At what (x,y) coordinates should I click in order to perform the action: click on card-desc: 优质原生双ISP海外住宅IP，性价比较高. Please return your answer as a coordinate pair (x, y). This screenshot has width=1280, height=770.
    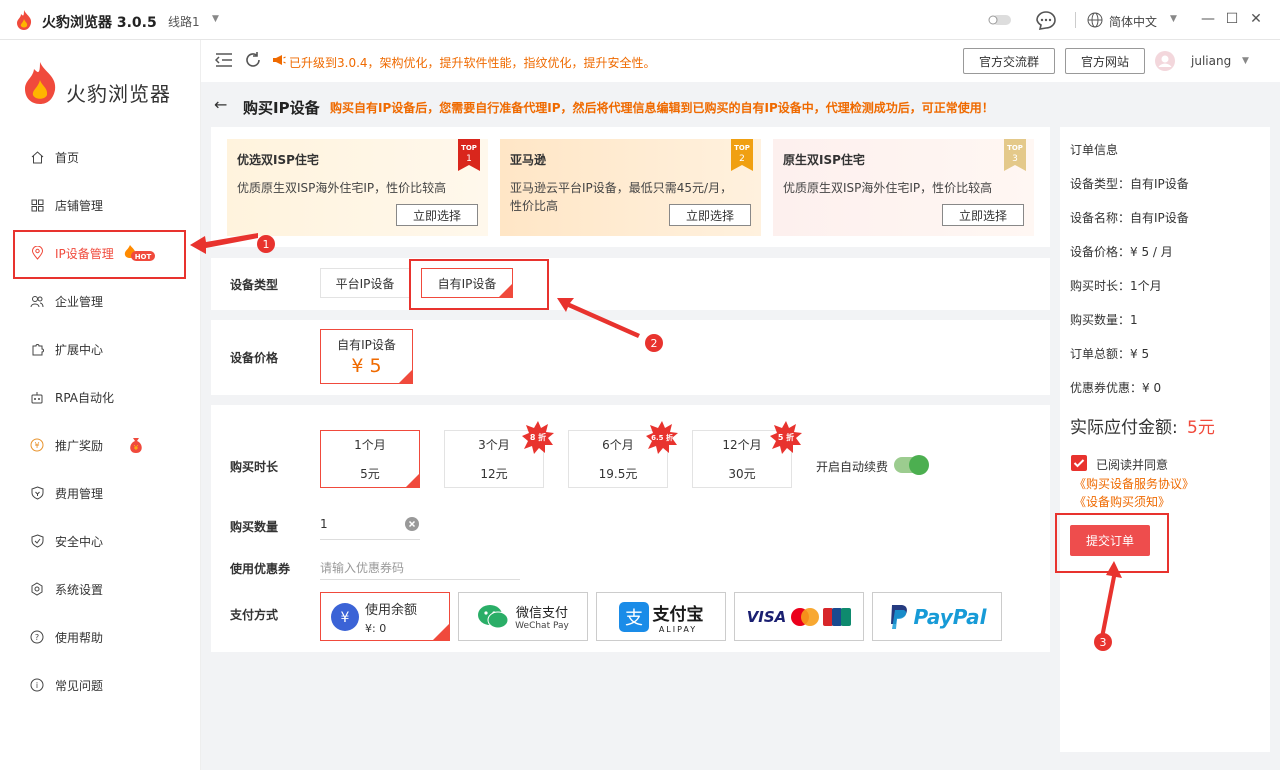
    Looking at the image, I should click on (342, 188).